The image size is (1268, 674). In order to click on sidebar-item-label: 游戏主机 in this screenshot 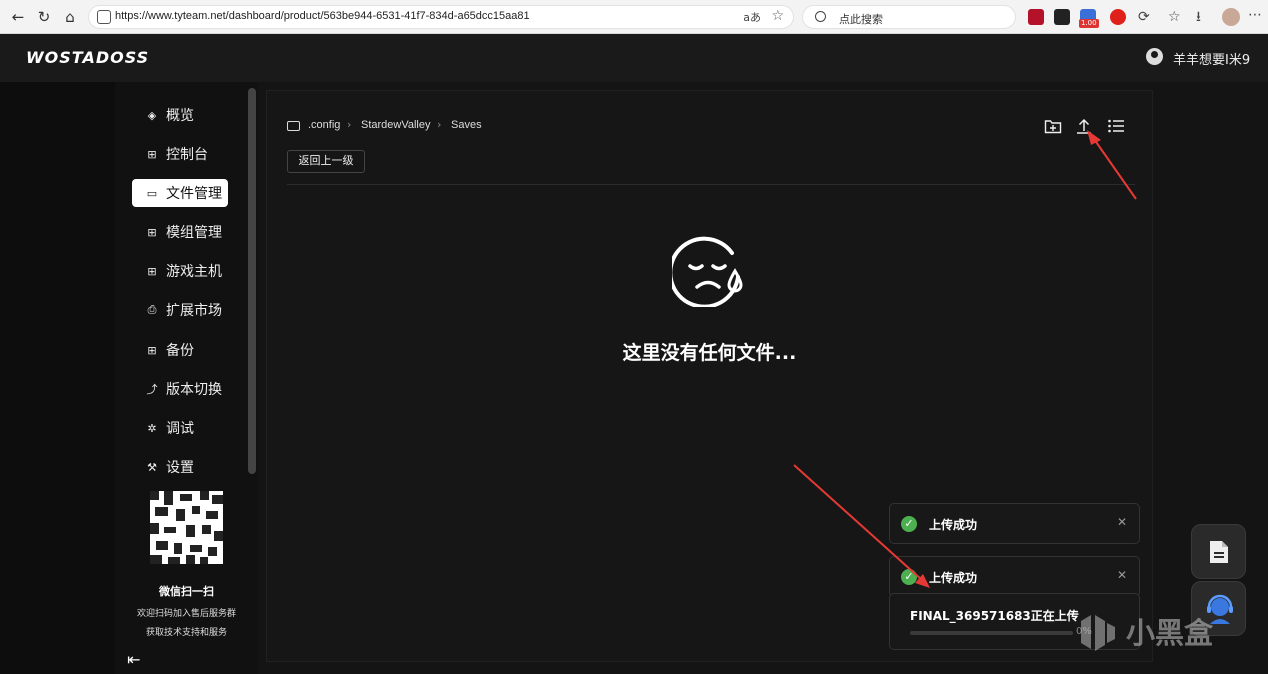, I will do `click(194, 272)`.